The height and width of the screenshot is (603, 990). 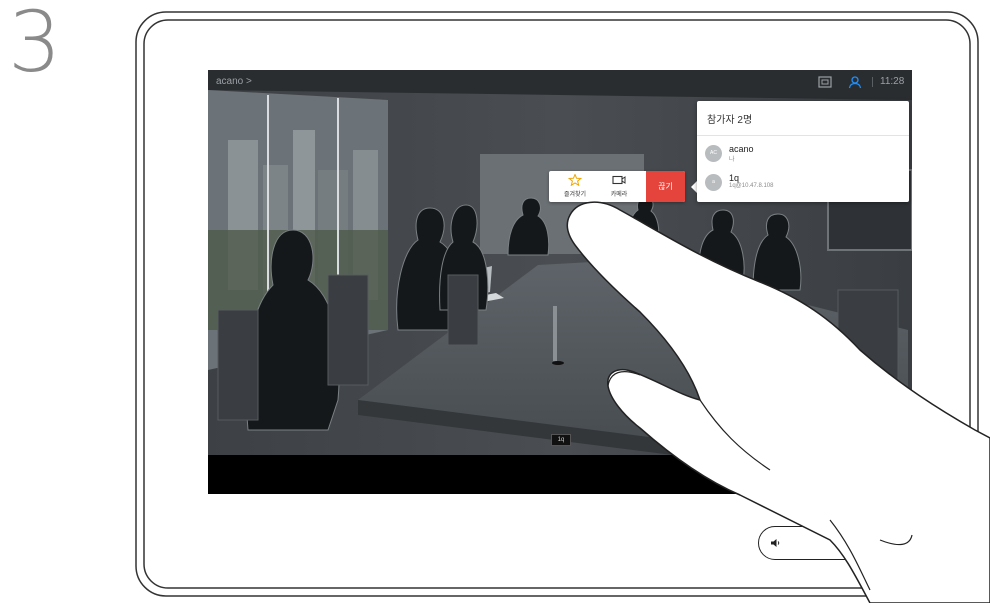 What do you see at coordinates (730, 120) in the screenshot?
I see `participants-title: 참가자 2명` at bounding box center [730, 120].